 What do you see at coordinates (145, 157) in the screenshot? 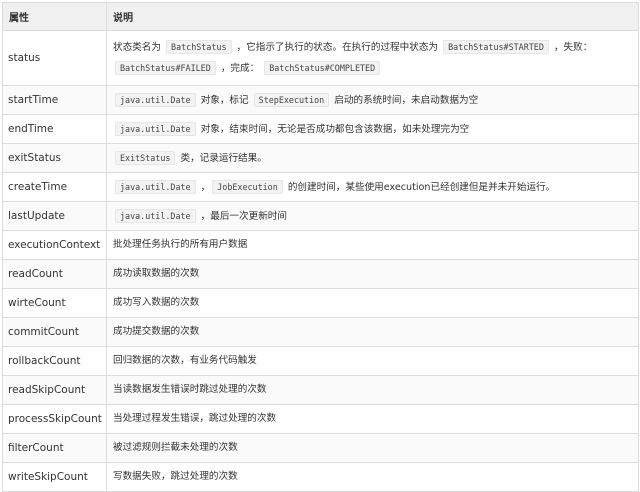
I see `inline-code: ExitStatus` at bounding box center [145, 157].